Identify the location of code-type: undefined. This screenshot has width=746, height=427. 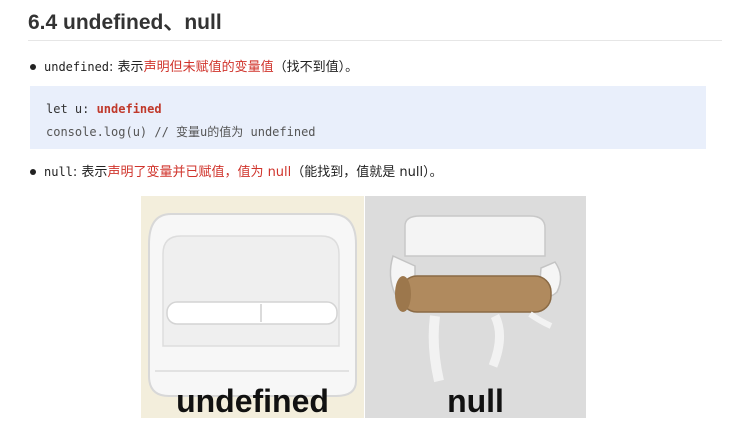
(129, 109).